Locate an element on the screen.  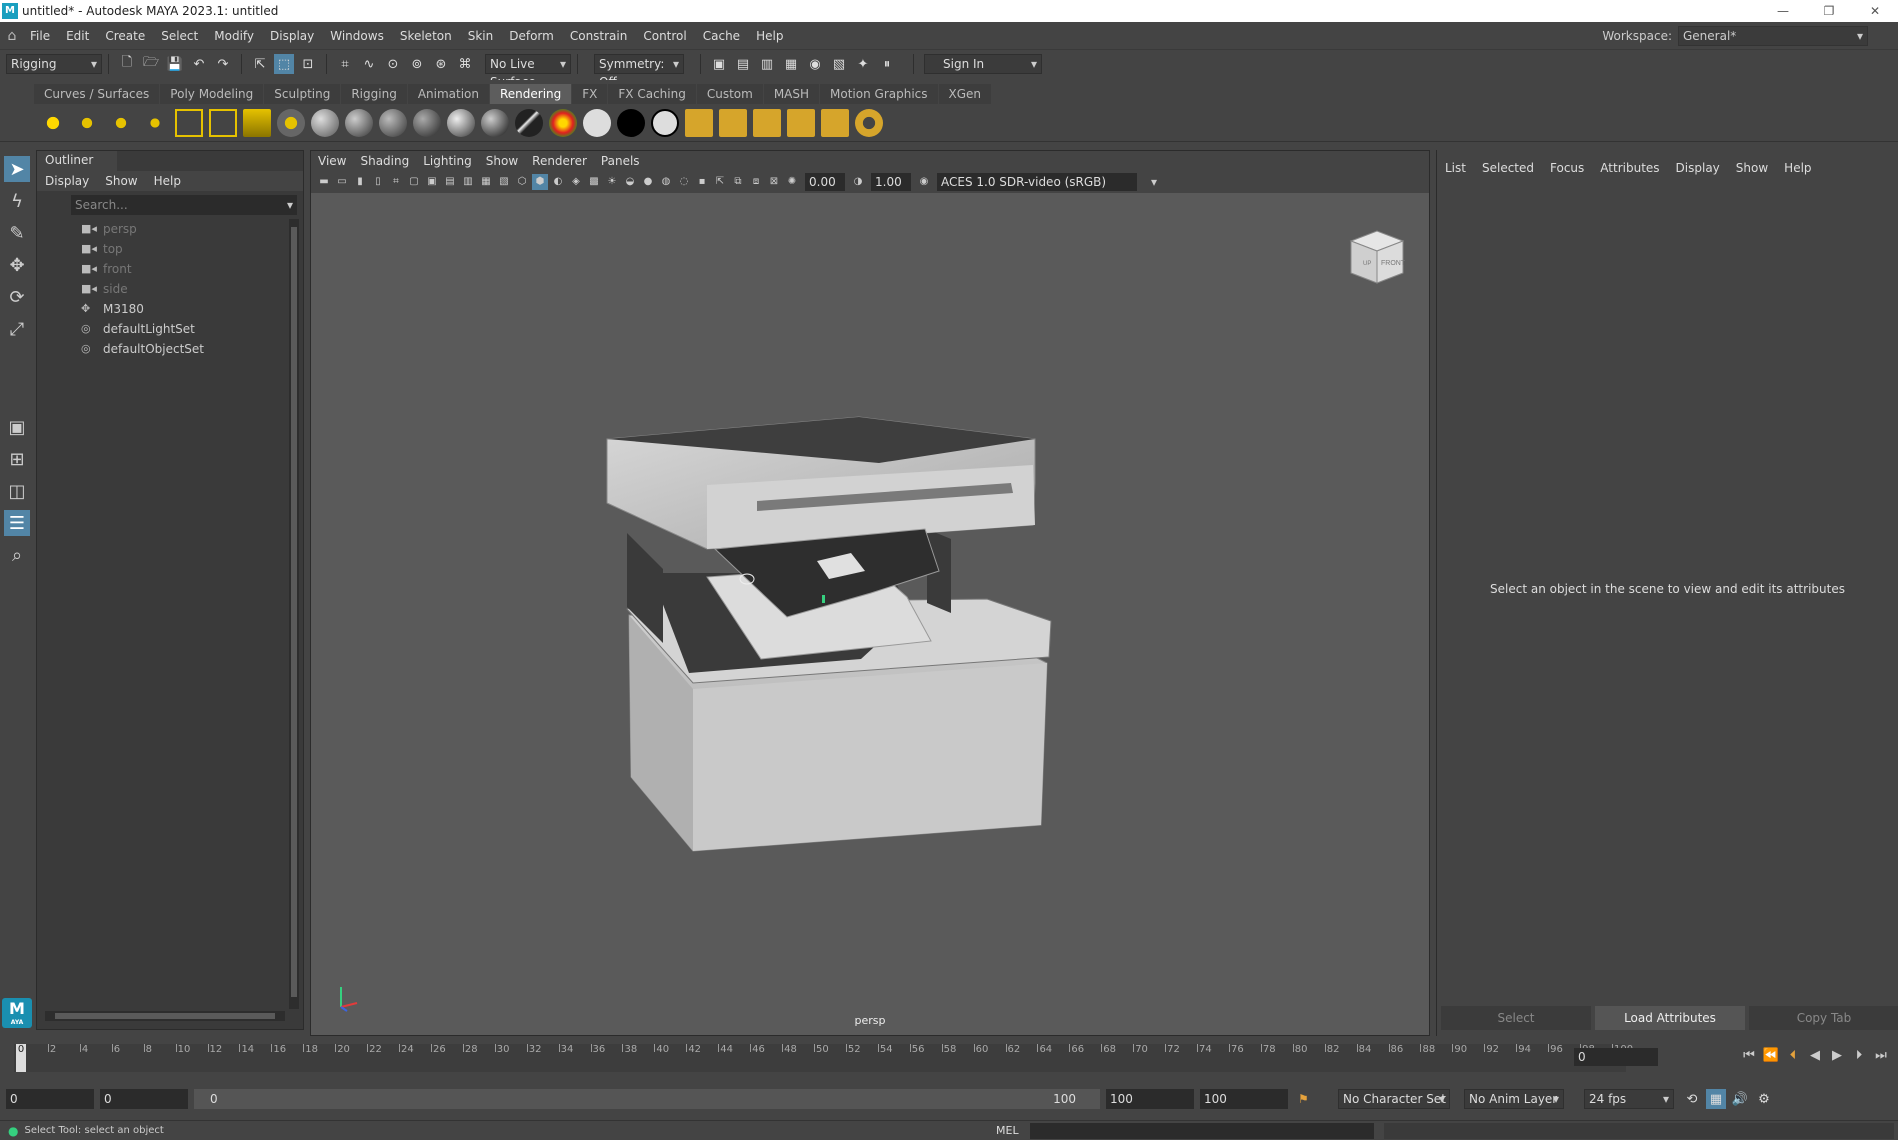
command-line-input is located at coordinates (1202, 1130).